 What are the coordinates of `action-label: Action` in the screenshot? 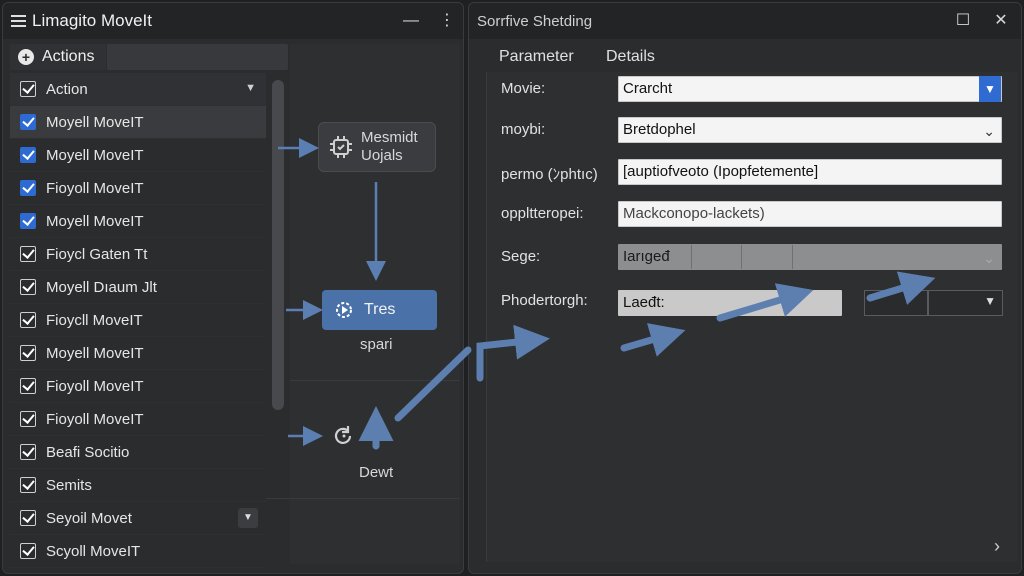 It's located at (67, 89).